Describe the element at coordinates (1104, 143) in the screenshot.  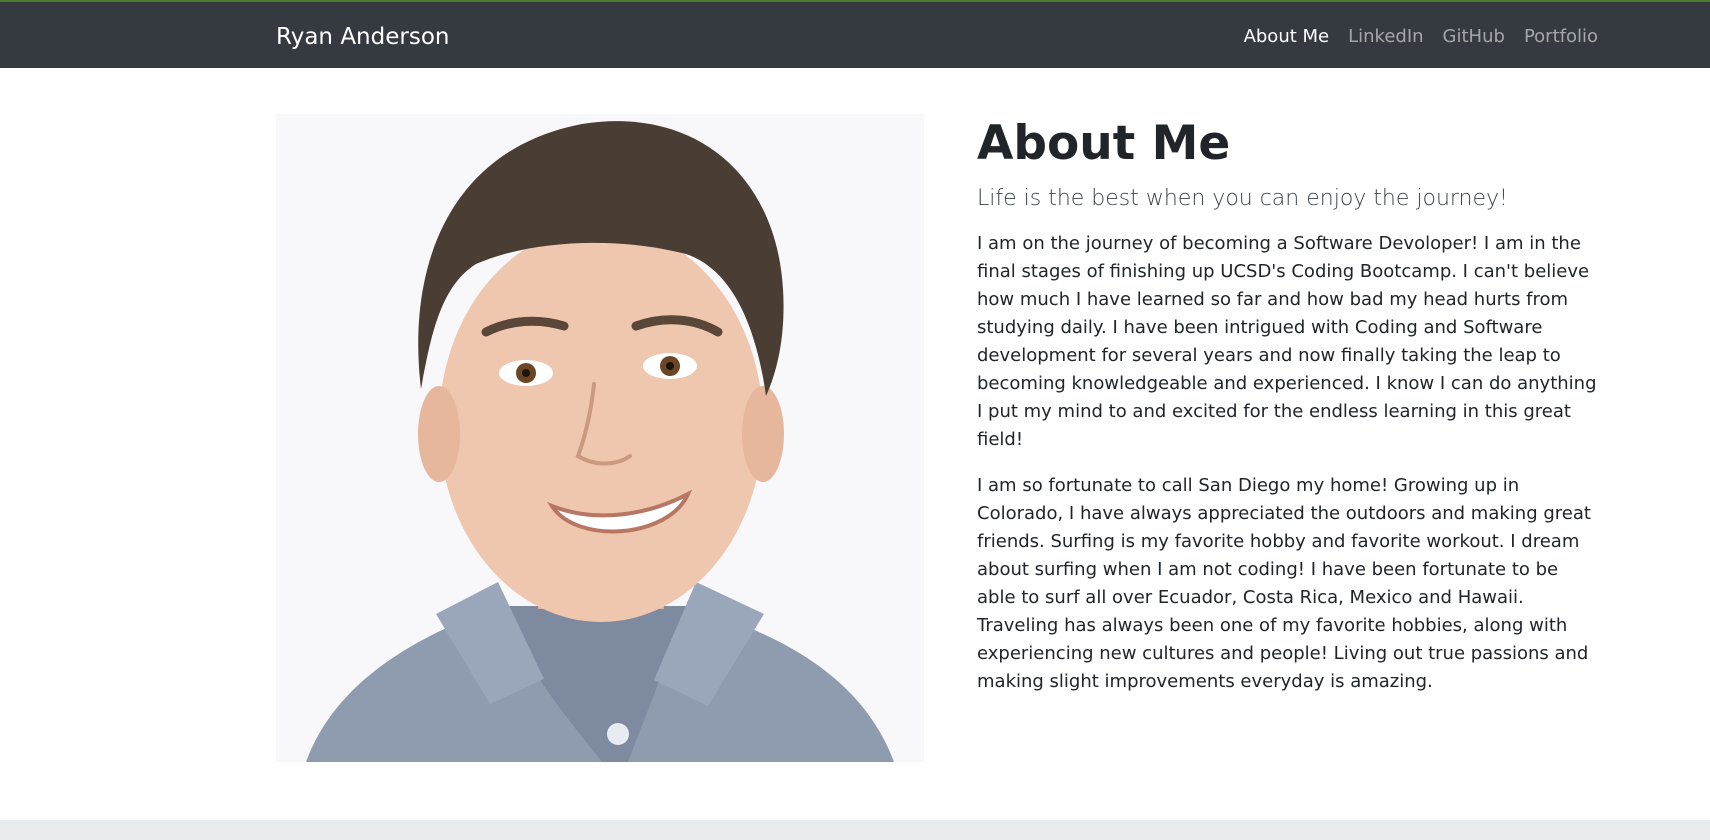
I see `page-title: About Me` at that location.